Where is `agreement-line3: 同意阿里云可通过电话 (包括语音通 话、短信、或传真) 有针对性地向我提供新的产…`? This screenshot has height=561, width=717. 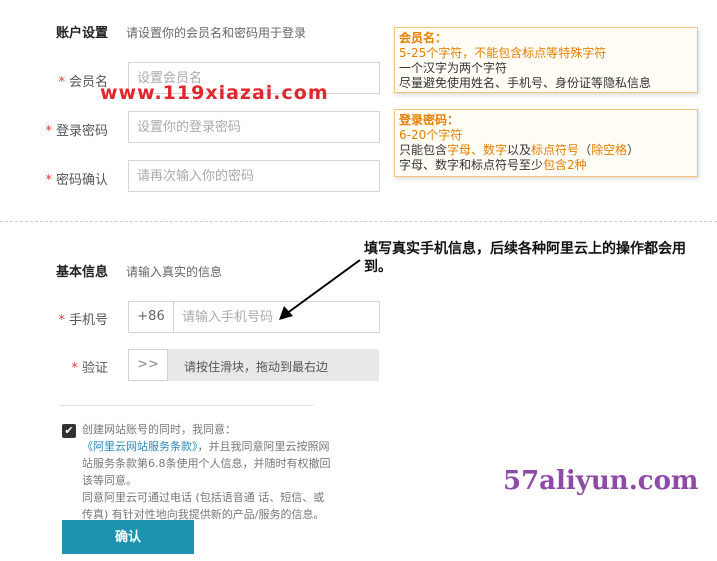
agreement-line3: 同意阿里云可通过电话 (包括语音通 话、短信、或传真) 有针对性地向我提供新的产… is located at coordinates (203, 506).